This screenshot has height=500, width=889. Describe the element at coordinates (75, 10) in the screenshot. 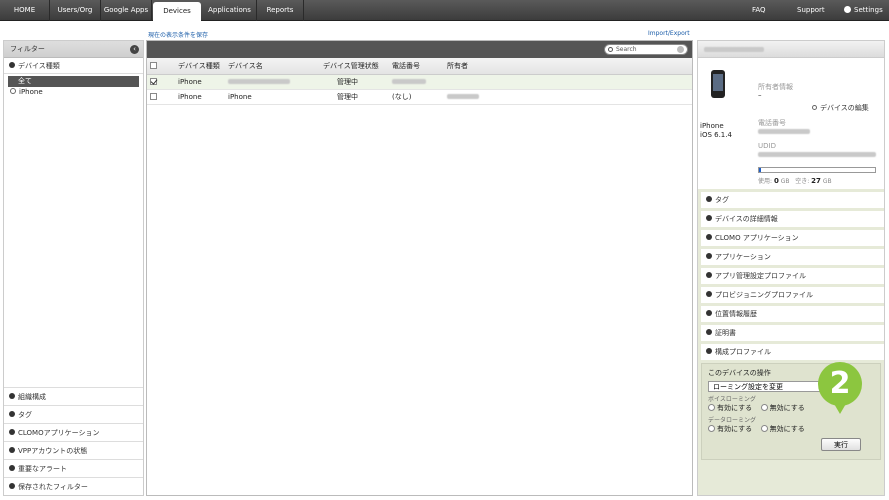

I see `tab-users-org: Users/Org` at that location.